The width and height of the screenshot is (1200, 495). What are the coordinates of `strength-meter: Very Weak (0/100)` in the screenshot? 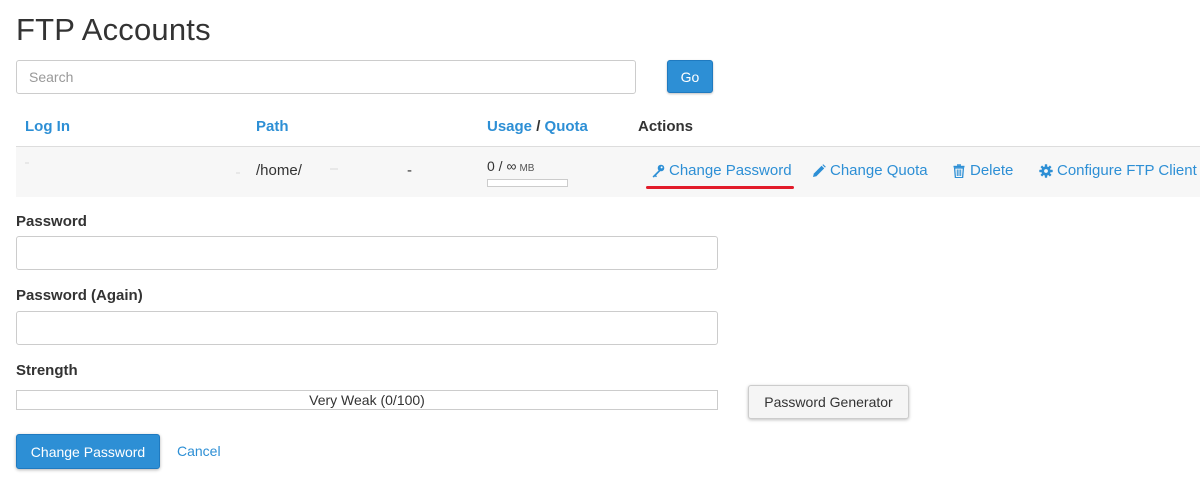 It's located at (367, 400).